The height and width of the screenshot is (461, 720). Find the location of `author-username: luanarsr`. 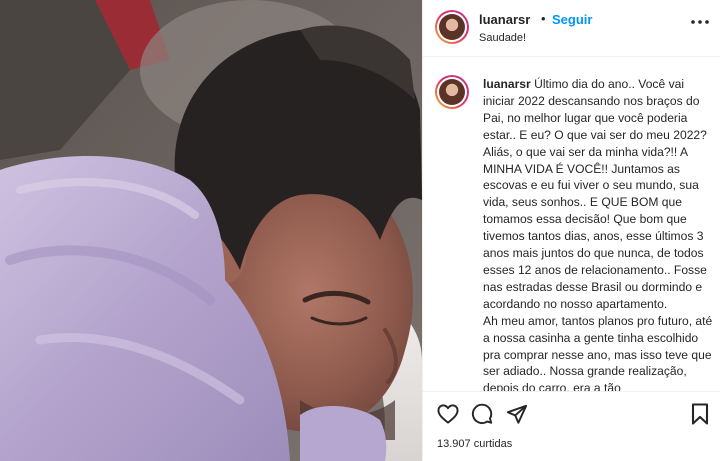

author-username: luanarsr is located at coordinates (504, 19).